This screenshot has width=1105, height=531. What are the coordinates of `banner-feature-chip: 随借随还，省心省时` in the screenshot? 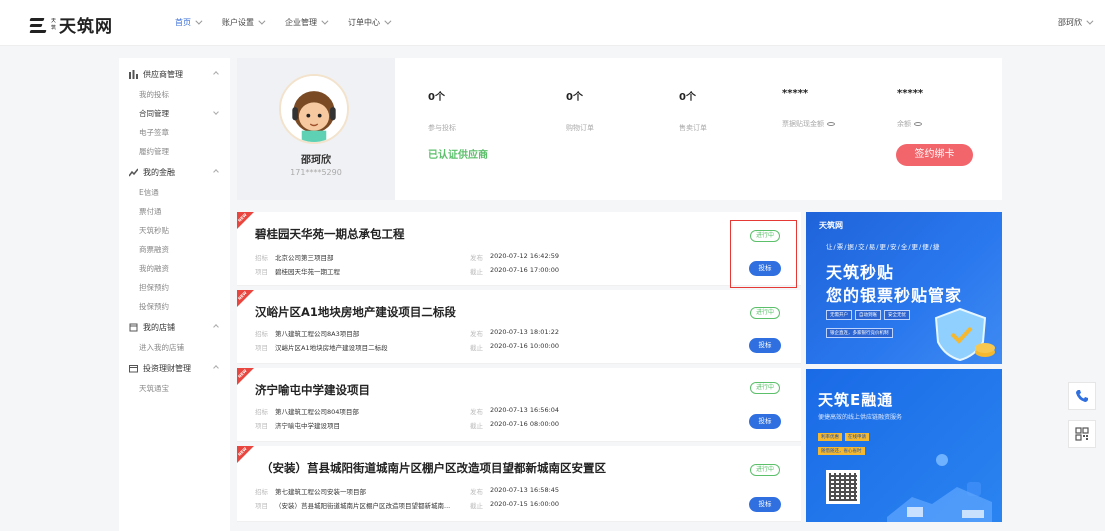 It's located at (841, 451).